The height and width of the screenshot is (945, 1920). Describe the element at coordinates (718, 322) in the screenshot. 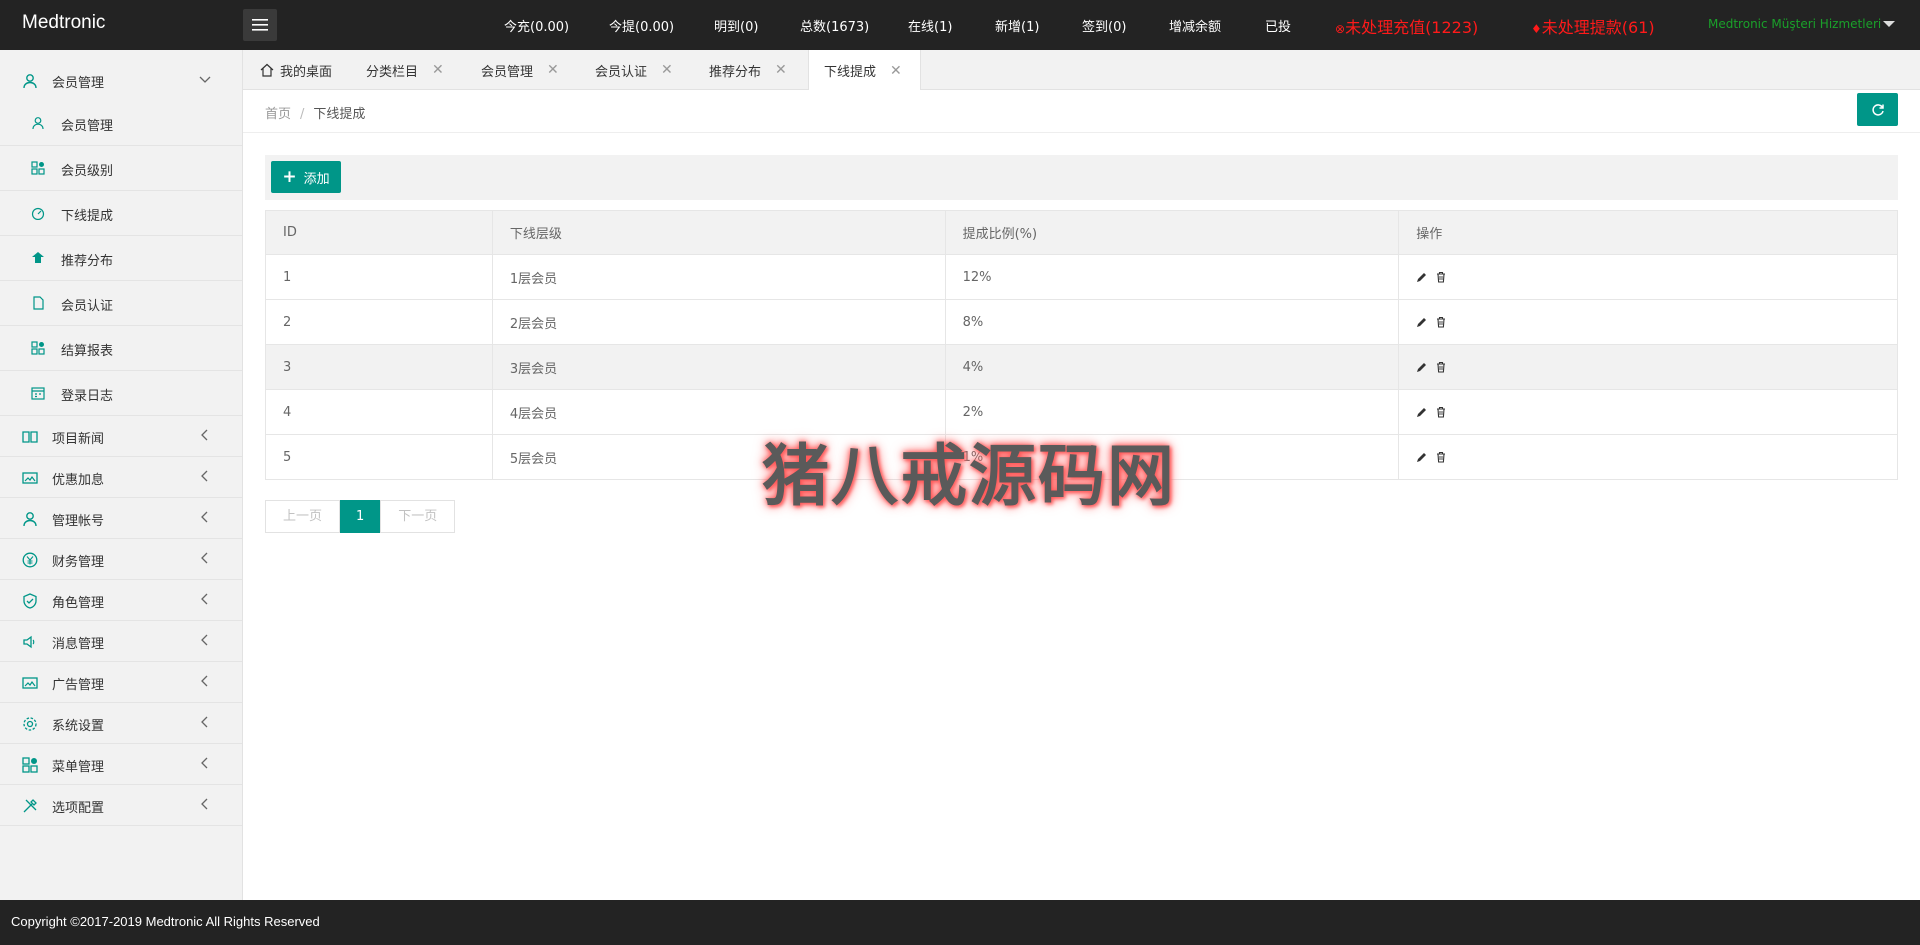

I see `cell-level: 2层会员` at that location.